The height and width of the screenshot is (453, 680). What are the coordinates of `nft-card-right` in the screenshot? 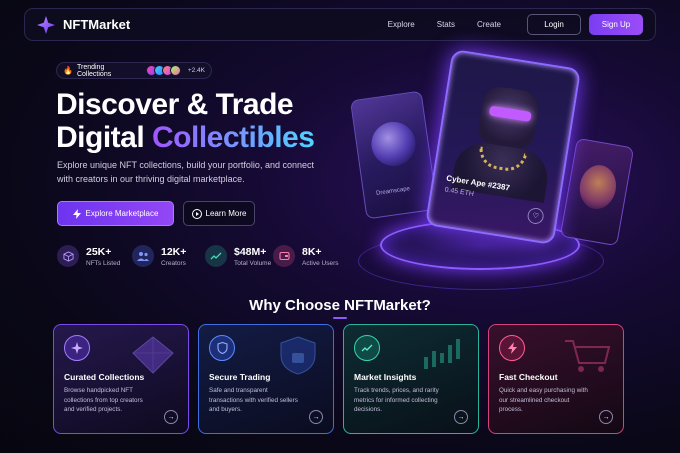 It's located at (597, 192).